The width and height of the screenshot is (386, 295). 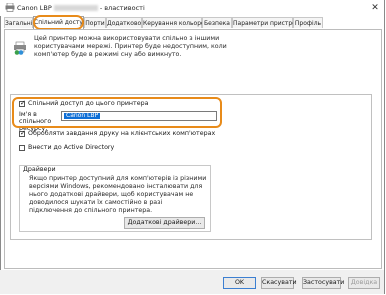 I want to click on window-title: Canon LBP - властивості, so click(x=81, y=8).